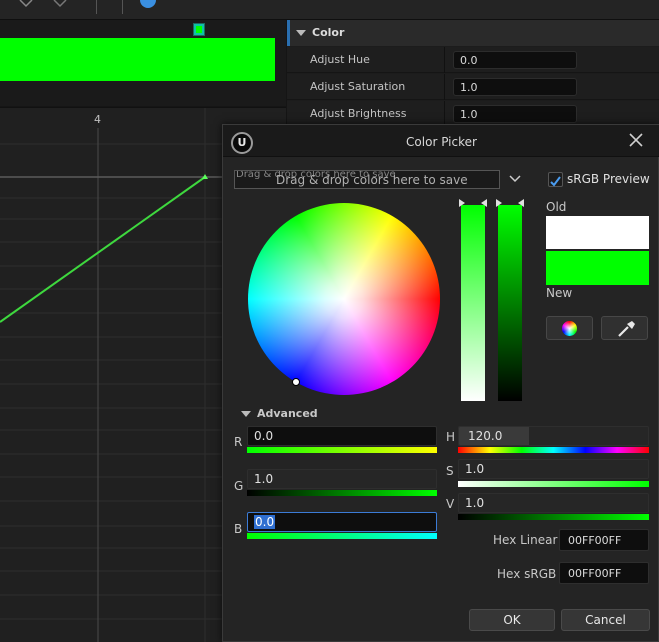  I want to click on axis-tick-label: 4, so click(97, 119).